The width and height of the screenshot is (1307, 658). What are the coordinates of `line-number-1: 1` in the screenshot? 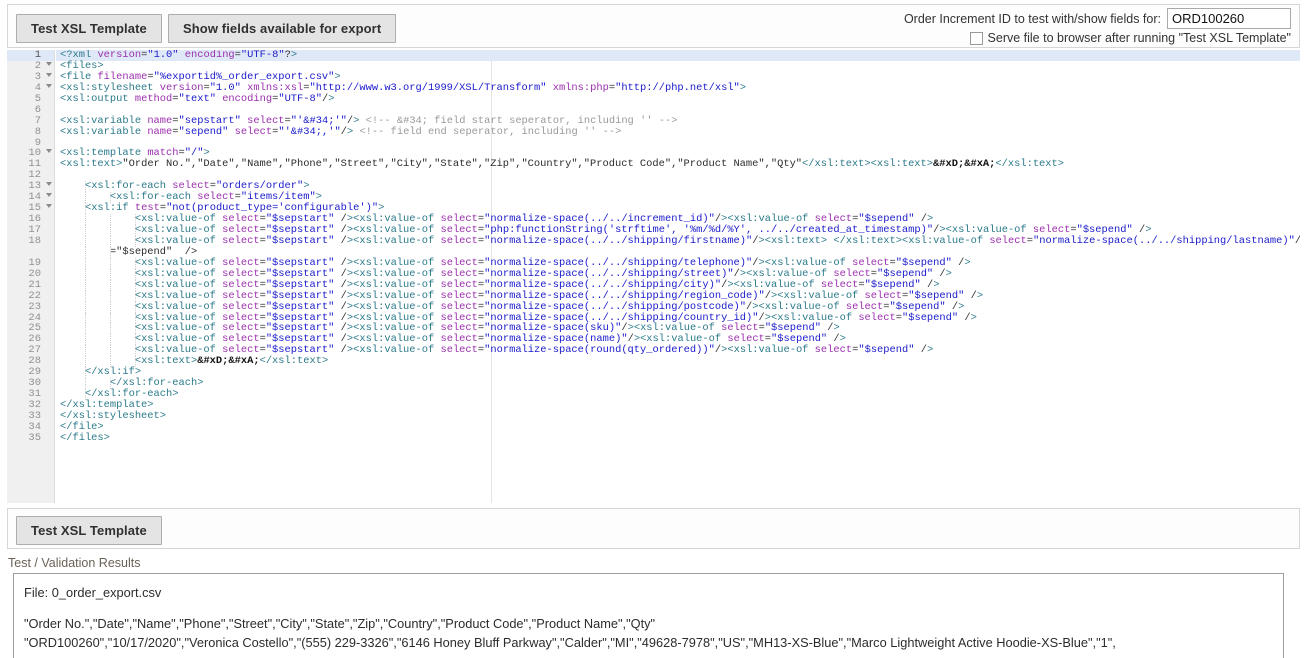 It's located at (30, 55).